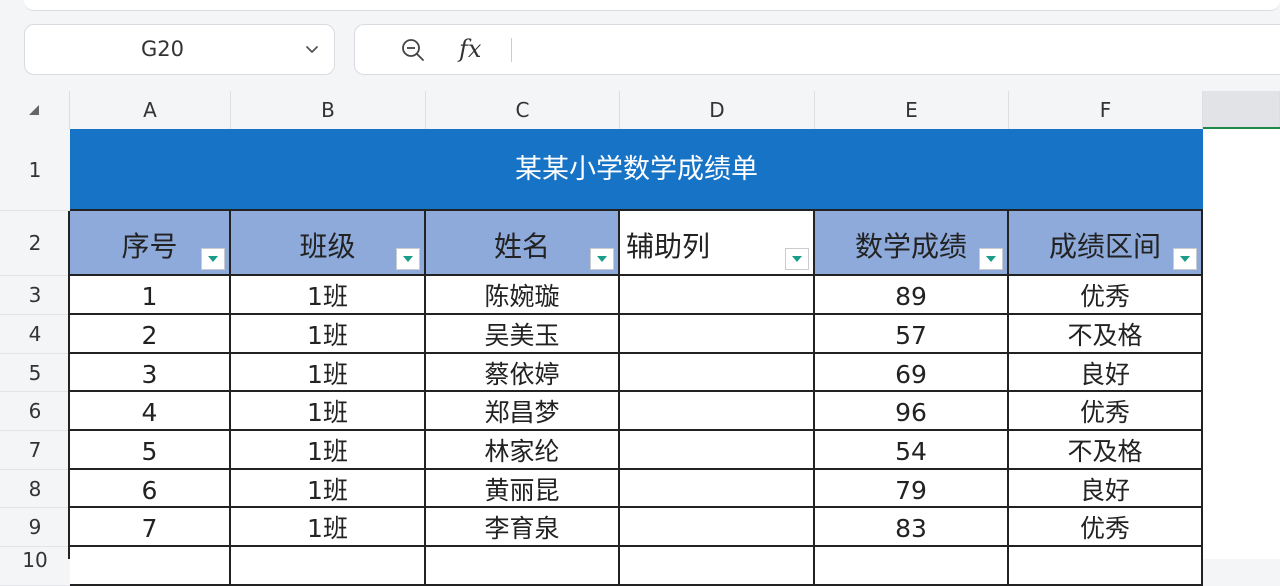 This screenshot has width=1280, height=586. Describe the element at coordinates (912, 373) in the screenshot. I see `cell-score: 69` at that location.